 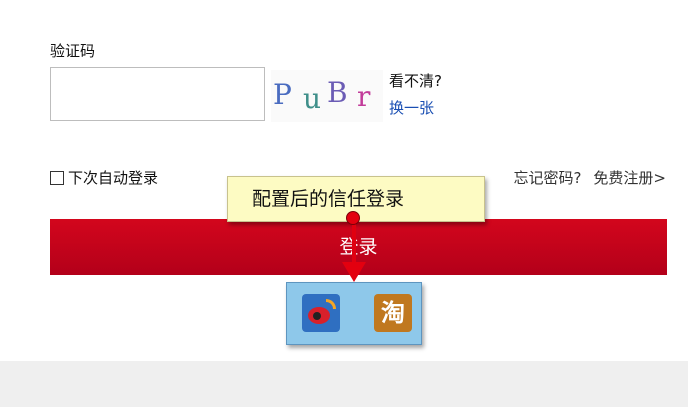 I want to click on arrow-head, so click(x=354, y=272).